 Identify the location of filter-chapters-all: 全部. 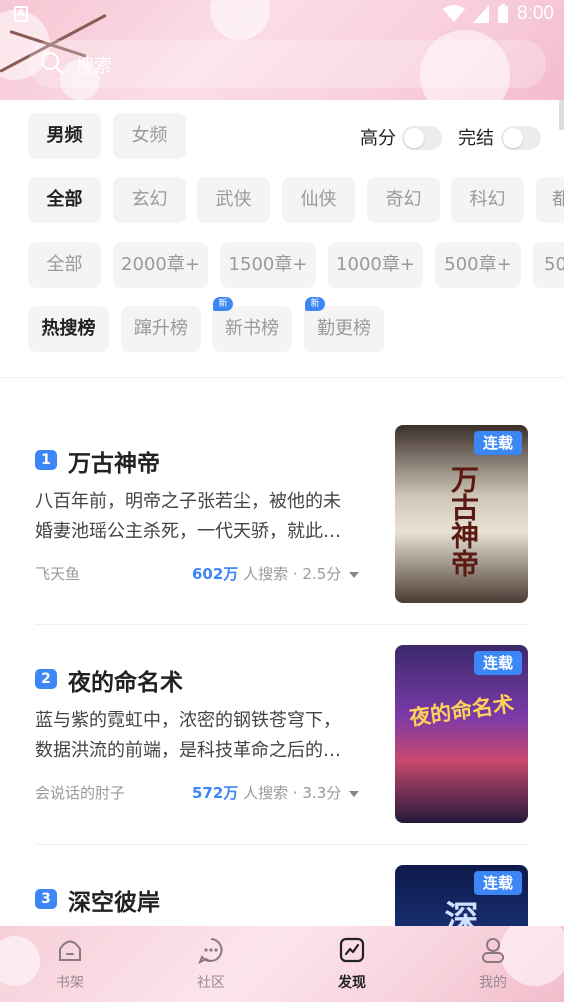
(64, 265).